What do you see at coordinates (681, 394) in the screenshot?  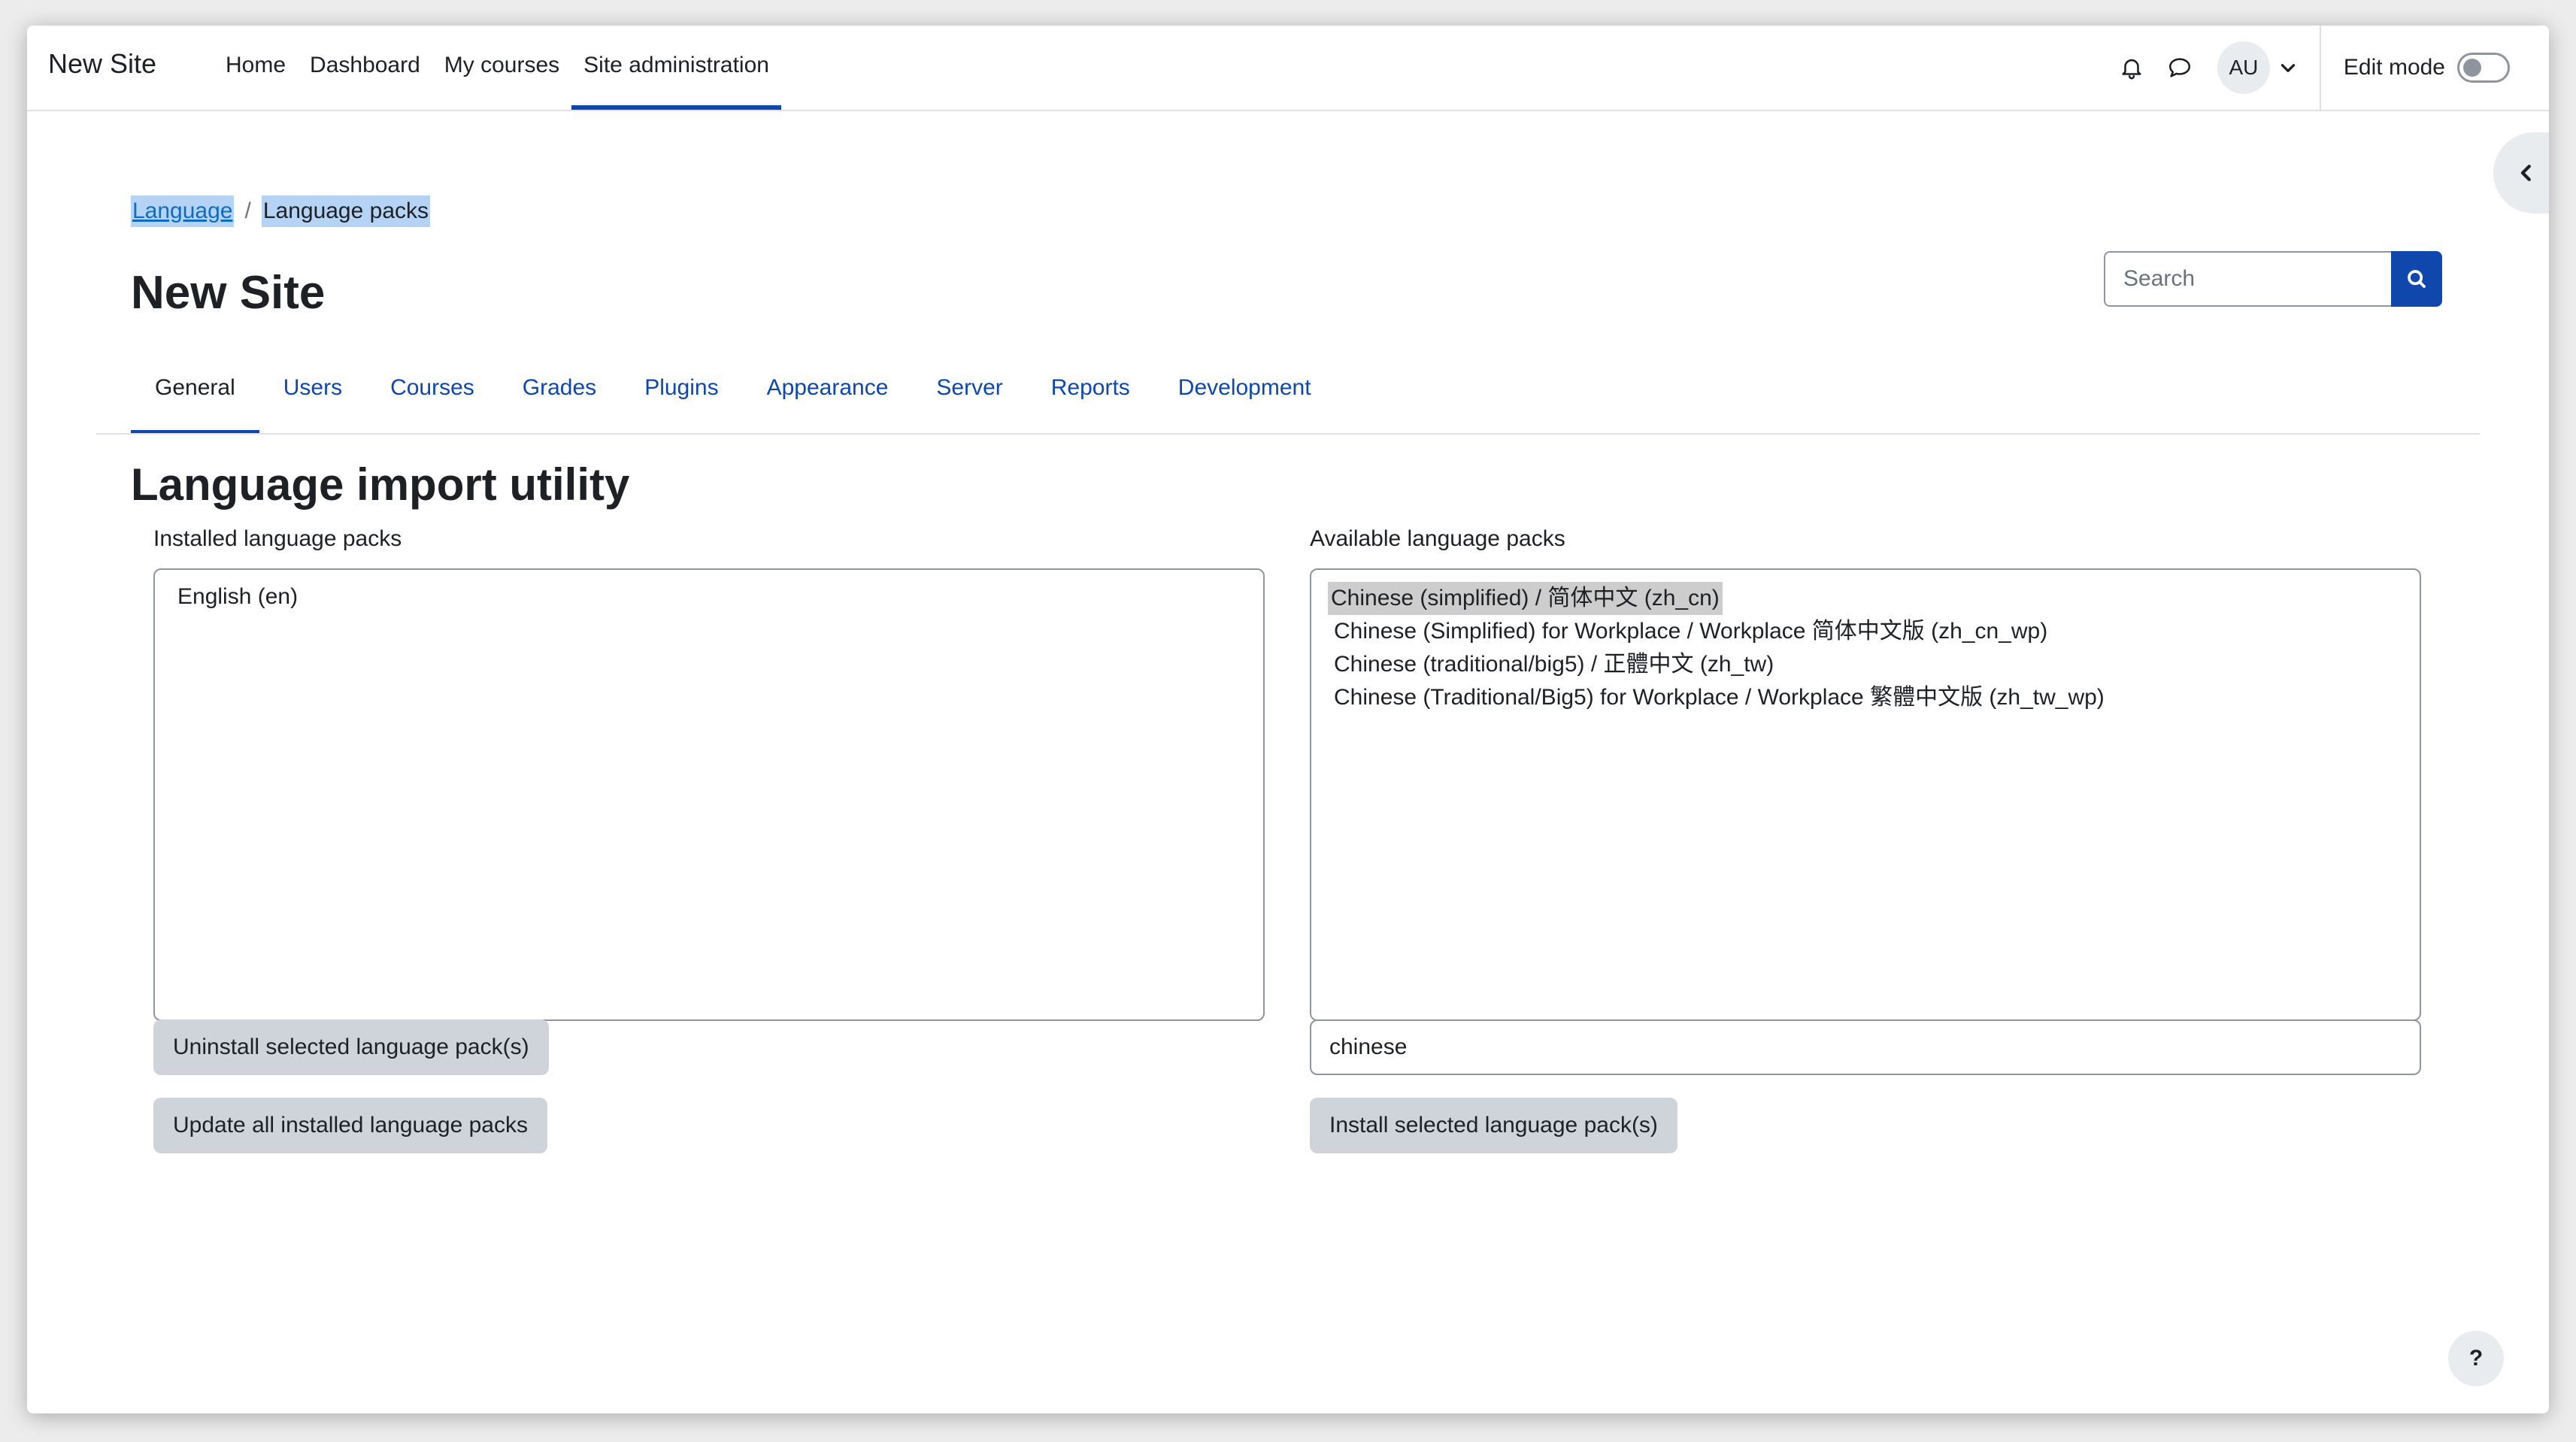 I see `tab-plugins: Plugins` at bounding box center [681, 394].